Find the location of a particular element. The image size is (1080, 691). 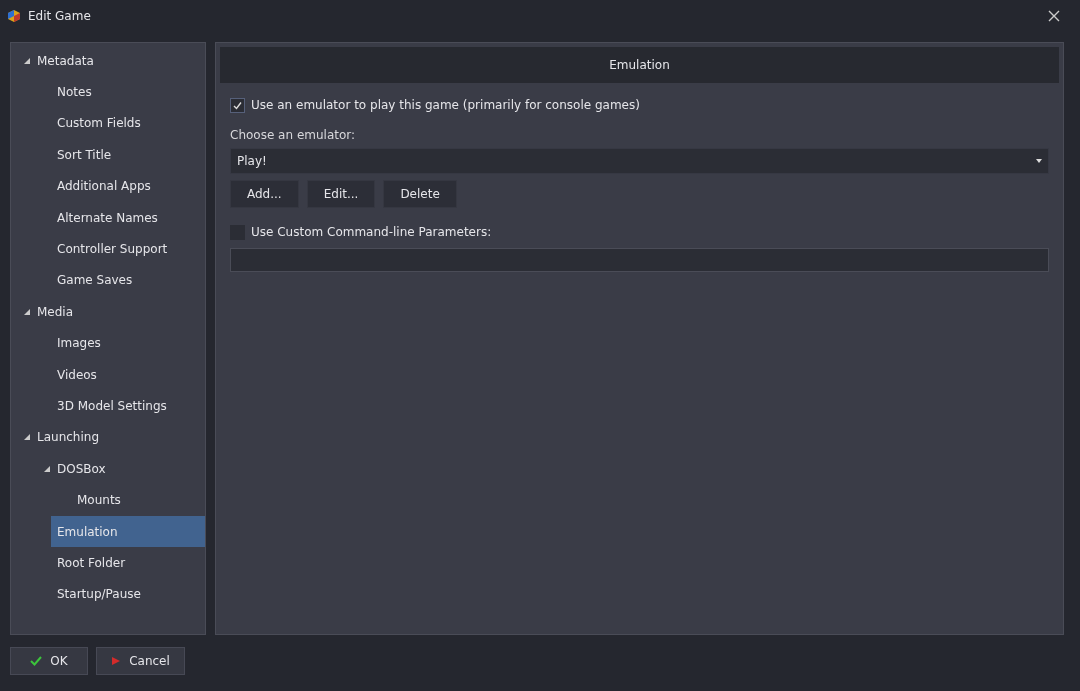

close-icon is located at coordinates (1054, 16).